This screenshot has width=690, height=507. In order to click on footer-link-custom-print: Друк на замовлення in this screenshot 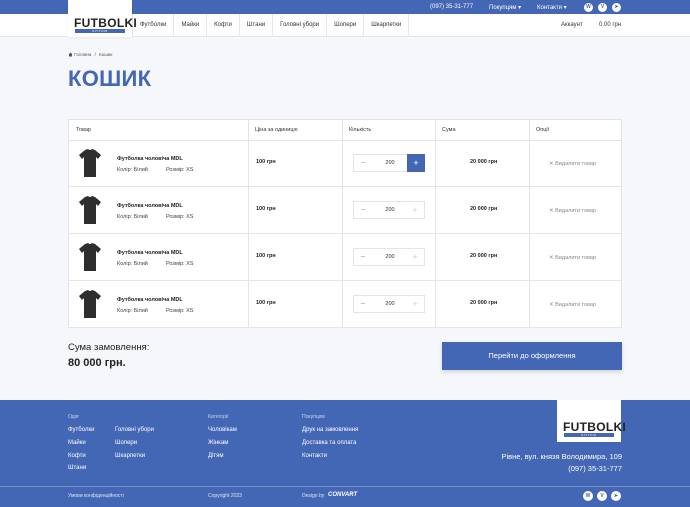, I will do `click(330, 430)`.